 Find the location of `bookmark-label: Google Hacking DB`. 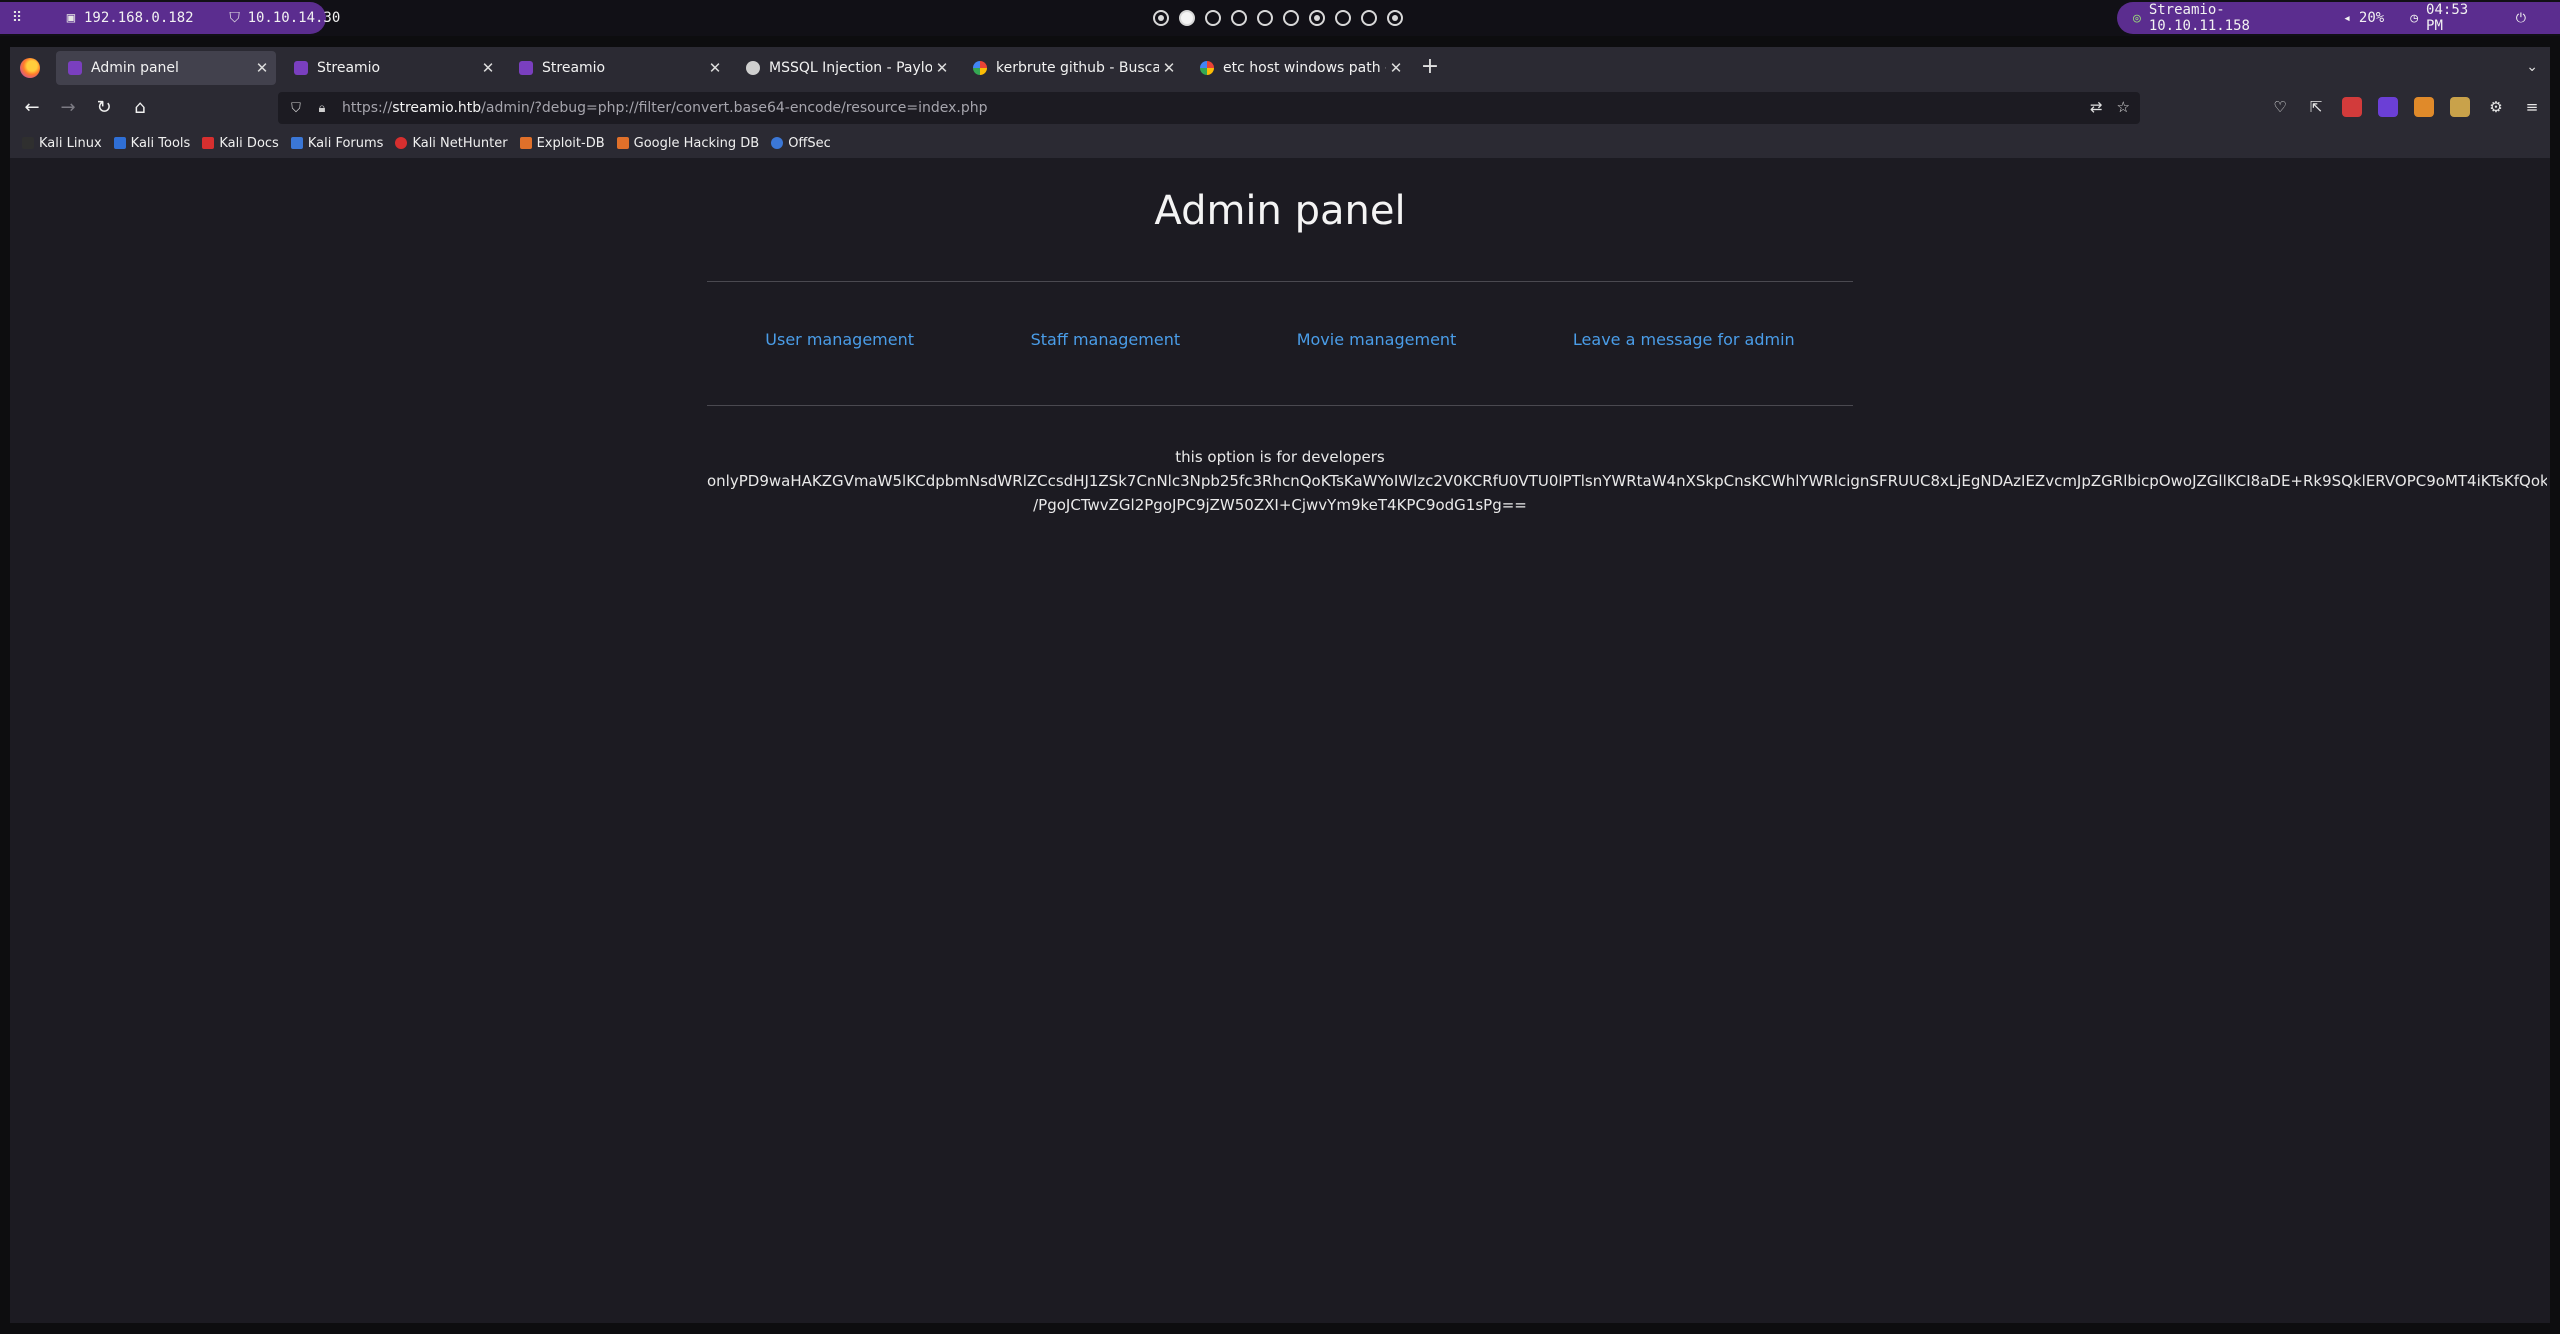

bookmark-label: Google Hacking DB is located at coordinates (696, 143).